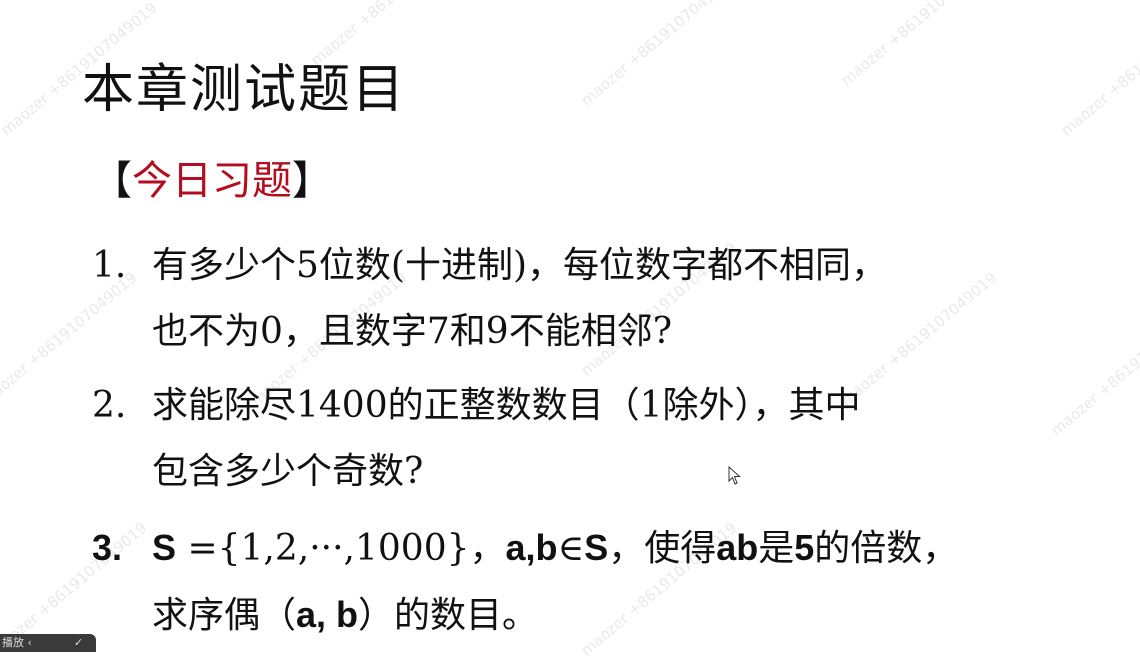 The height and width of the screenshot is (659, 1140). What do you see at coordinates (476, 439) in the screenshot?
I see `question-2: 2. 求能除尽1400的正整数数目（1除外），其中 包含多少个奇数?` at bounding box center [476, 439].